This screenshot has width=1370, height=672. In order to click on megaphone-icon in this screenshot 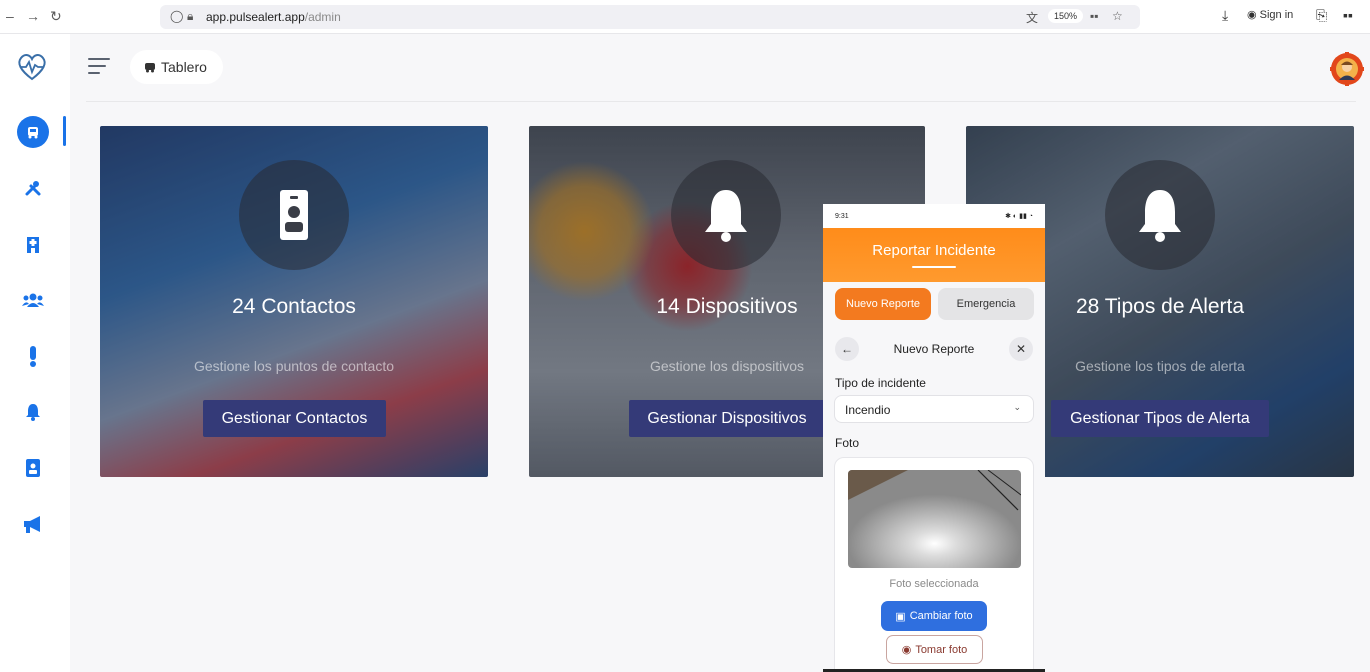, I will do `click(32, 524)`.